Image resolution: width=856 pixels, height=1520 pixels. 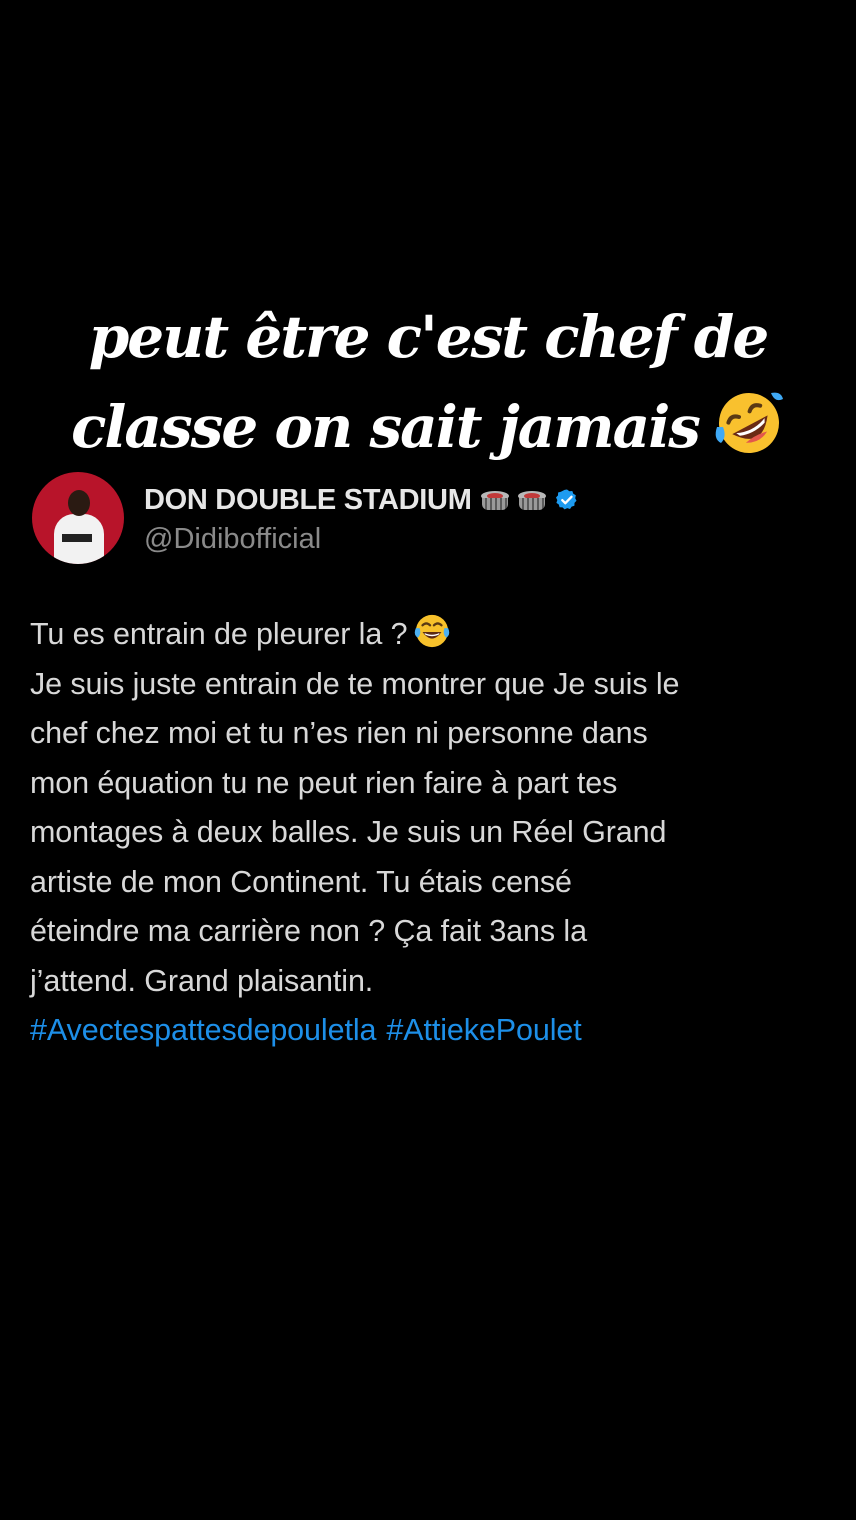 I want to click on caption-line: peut être c'est chef de, so click(x=429, y=337).